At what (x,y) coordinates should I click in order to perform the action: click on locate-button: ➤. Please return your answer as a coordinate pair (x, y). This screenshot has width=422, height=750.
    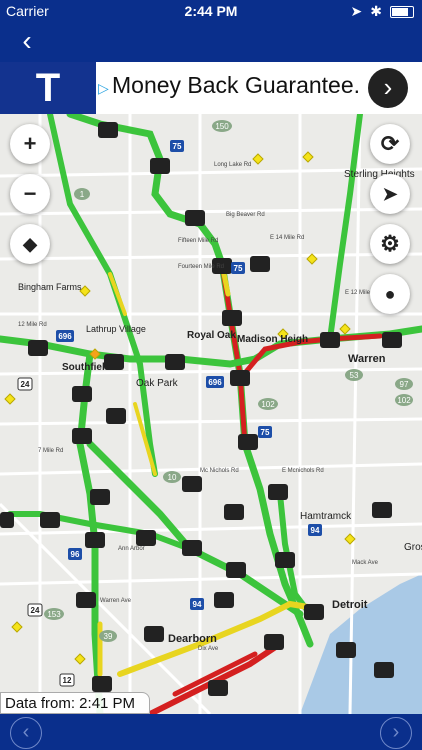
    Looking at the image, I should click on (390, 194).